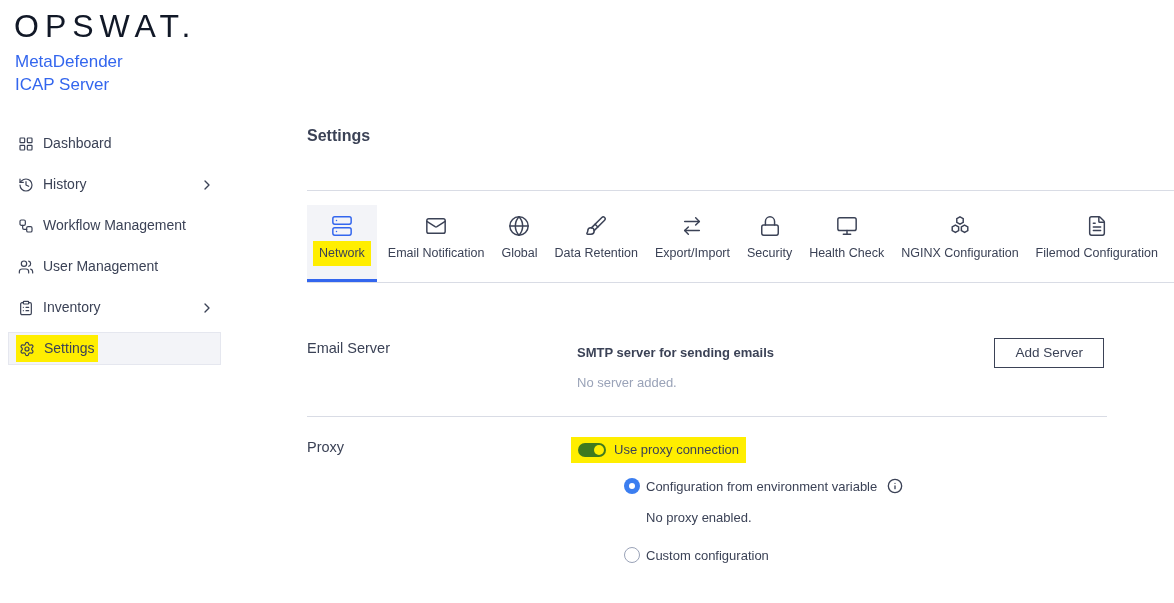 Image resolution: width=1174 pixels, height=603 pixels. What do you see at coordinates (341, 226) in the screenshot?
I see `server-icon` at bounding box center [341, 226].